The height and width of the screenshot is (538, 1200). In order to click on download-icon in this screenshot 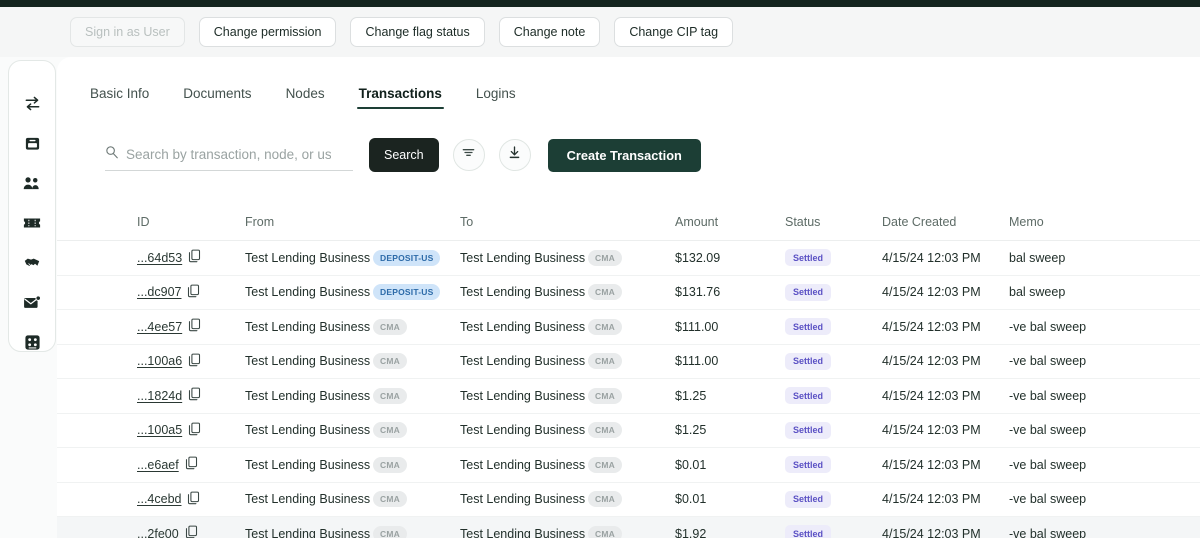, I will do `click(514, 155)`.